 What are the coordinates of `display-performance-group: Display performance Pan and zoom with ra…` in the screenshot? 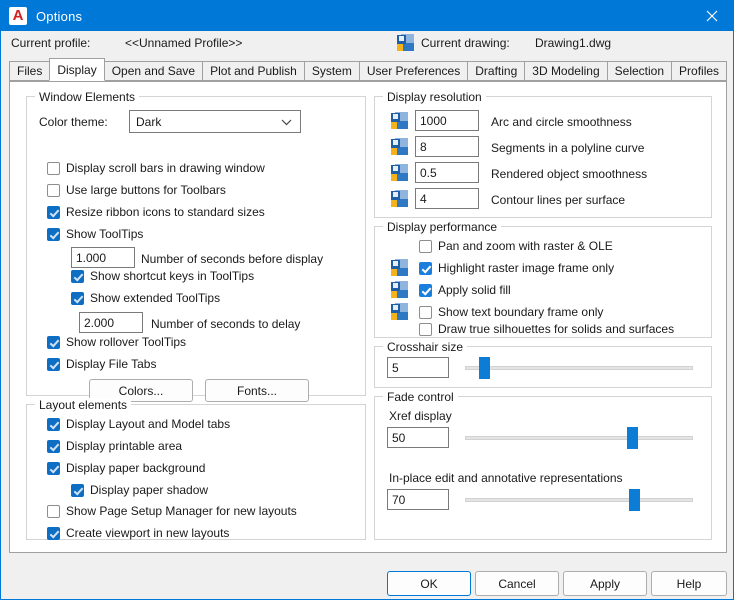 It's located at (543, 279).